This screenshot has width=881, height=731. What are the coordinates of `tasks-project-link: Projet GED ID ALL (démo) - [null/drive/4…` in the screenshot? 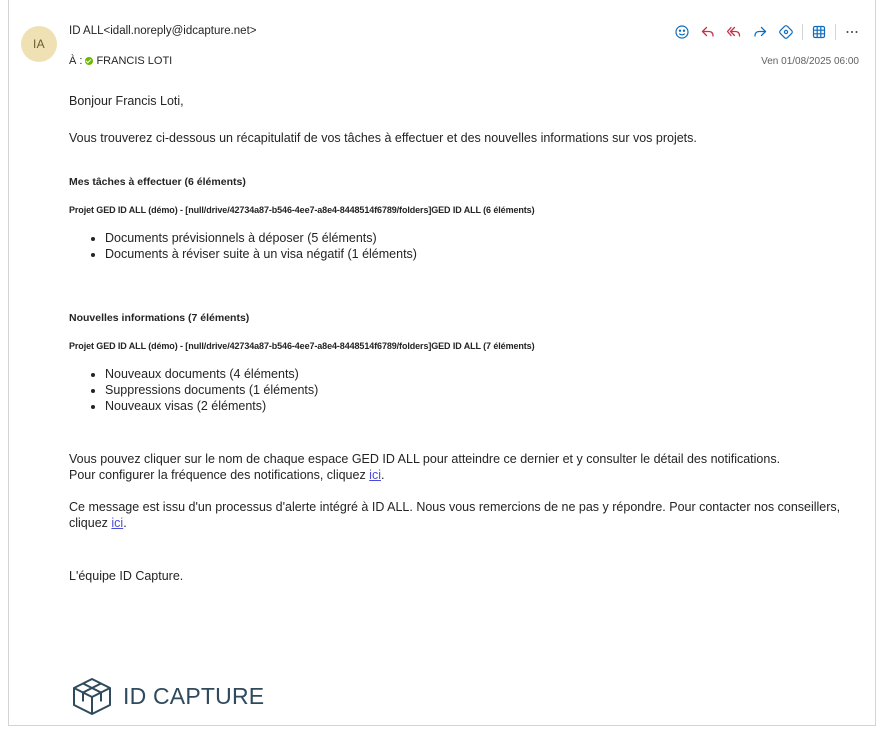 It's located at (469, 210).